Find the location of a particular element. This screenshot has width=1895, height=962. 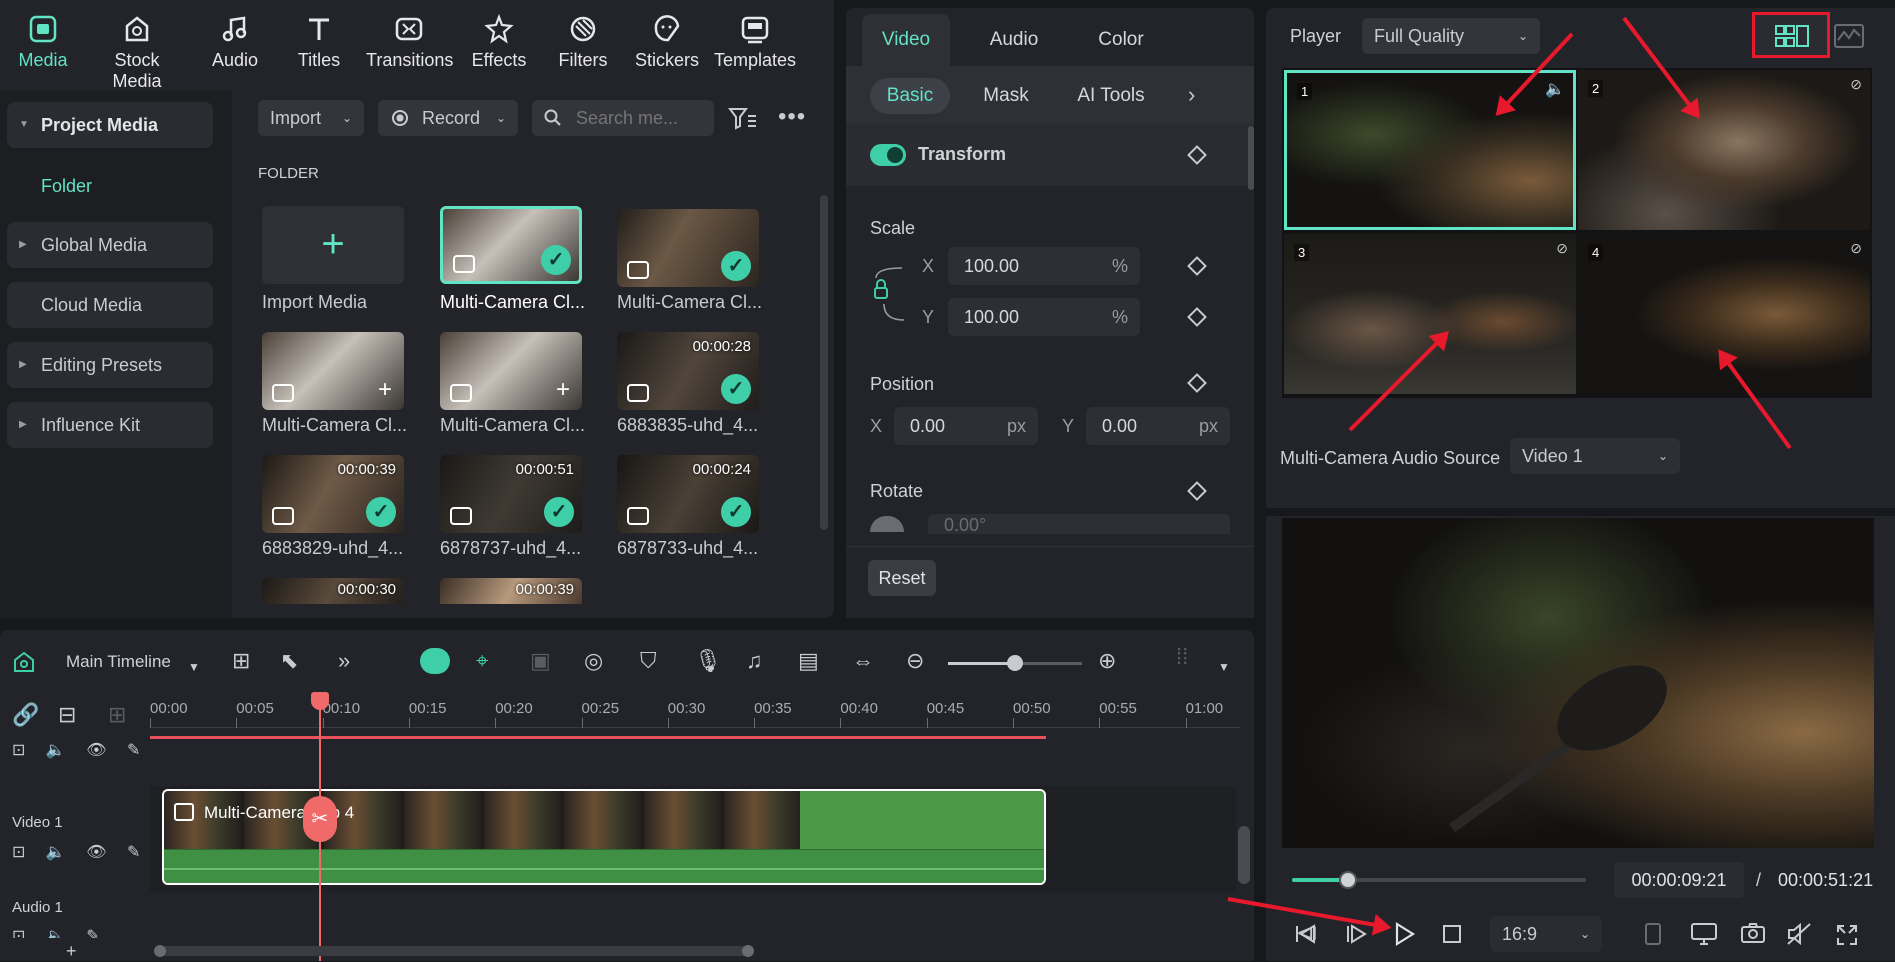

more-tools-icon: » is located at coordinates (344, 661).